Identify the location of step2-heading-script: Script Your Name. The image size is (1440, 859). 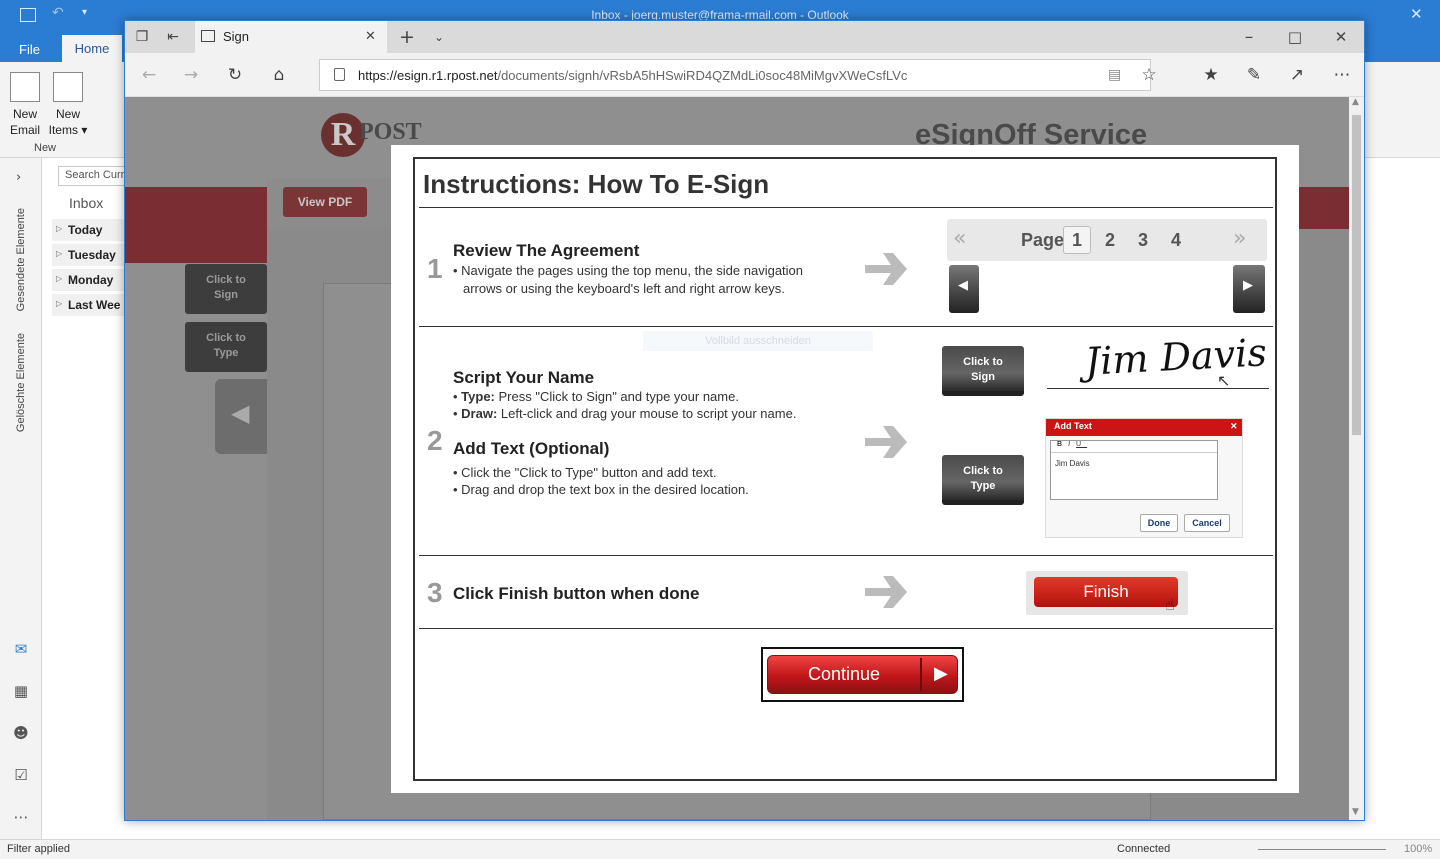
(524, 377).